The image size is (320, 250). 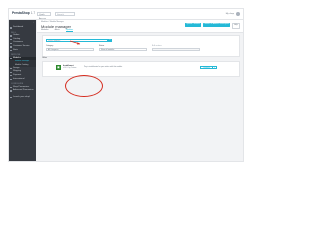 I want to click on header-tabs: Modules Alerts Updates, so click(x=57, y=30).